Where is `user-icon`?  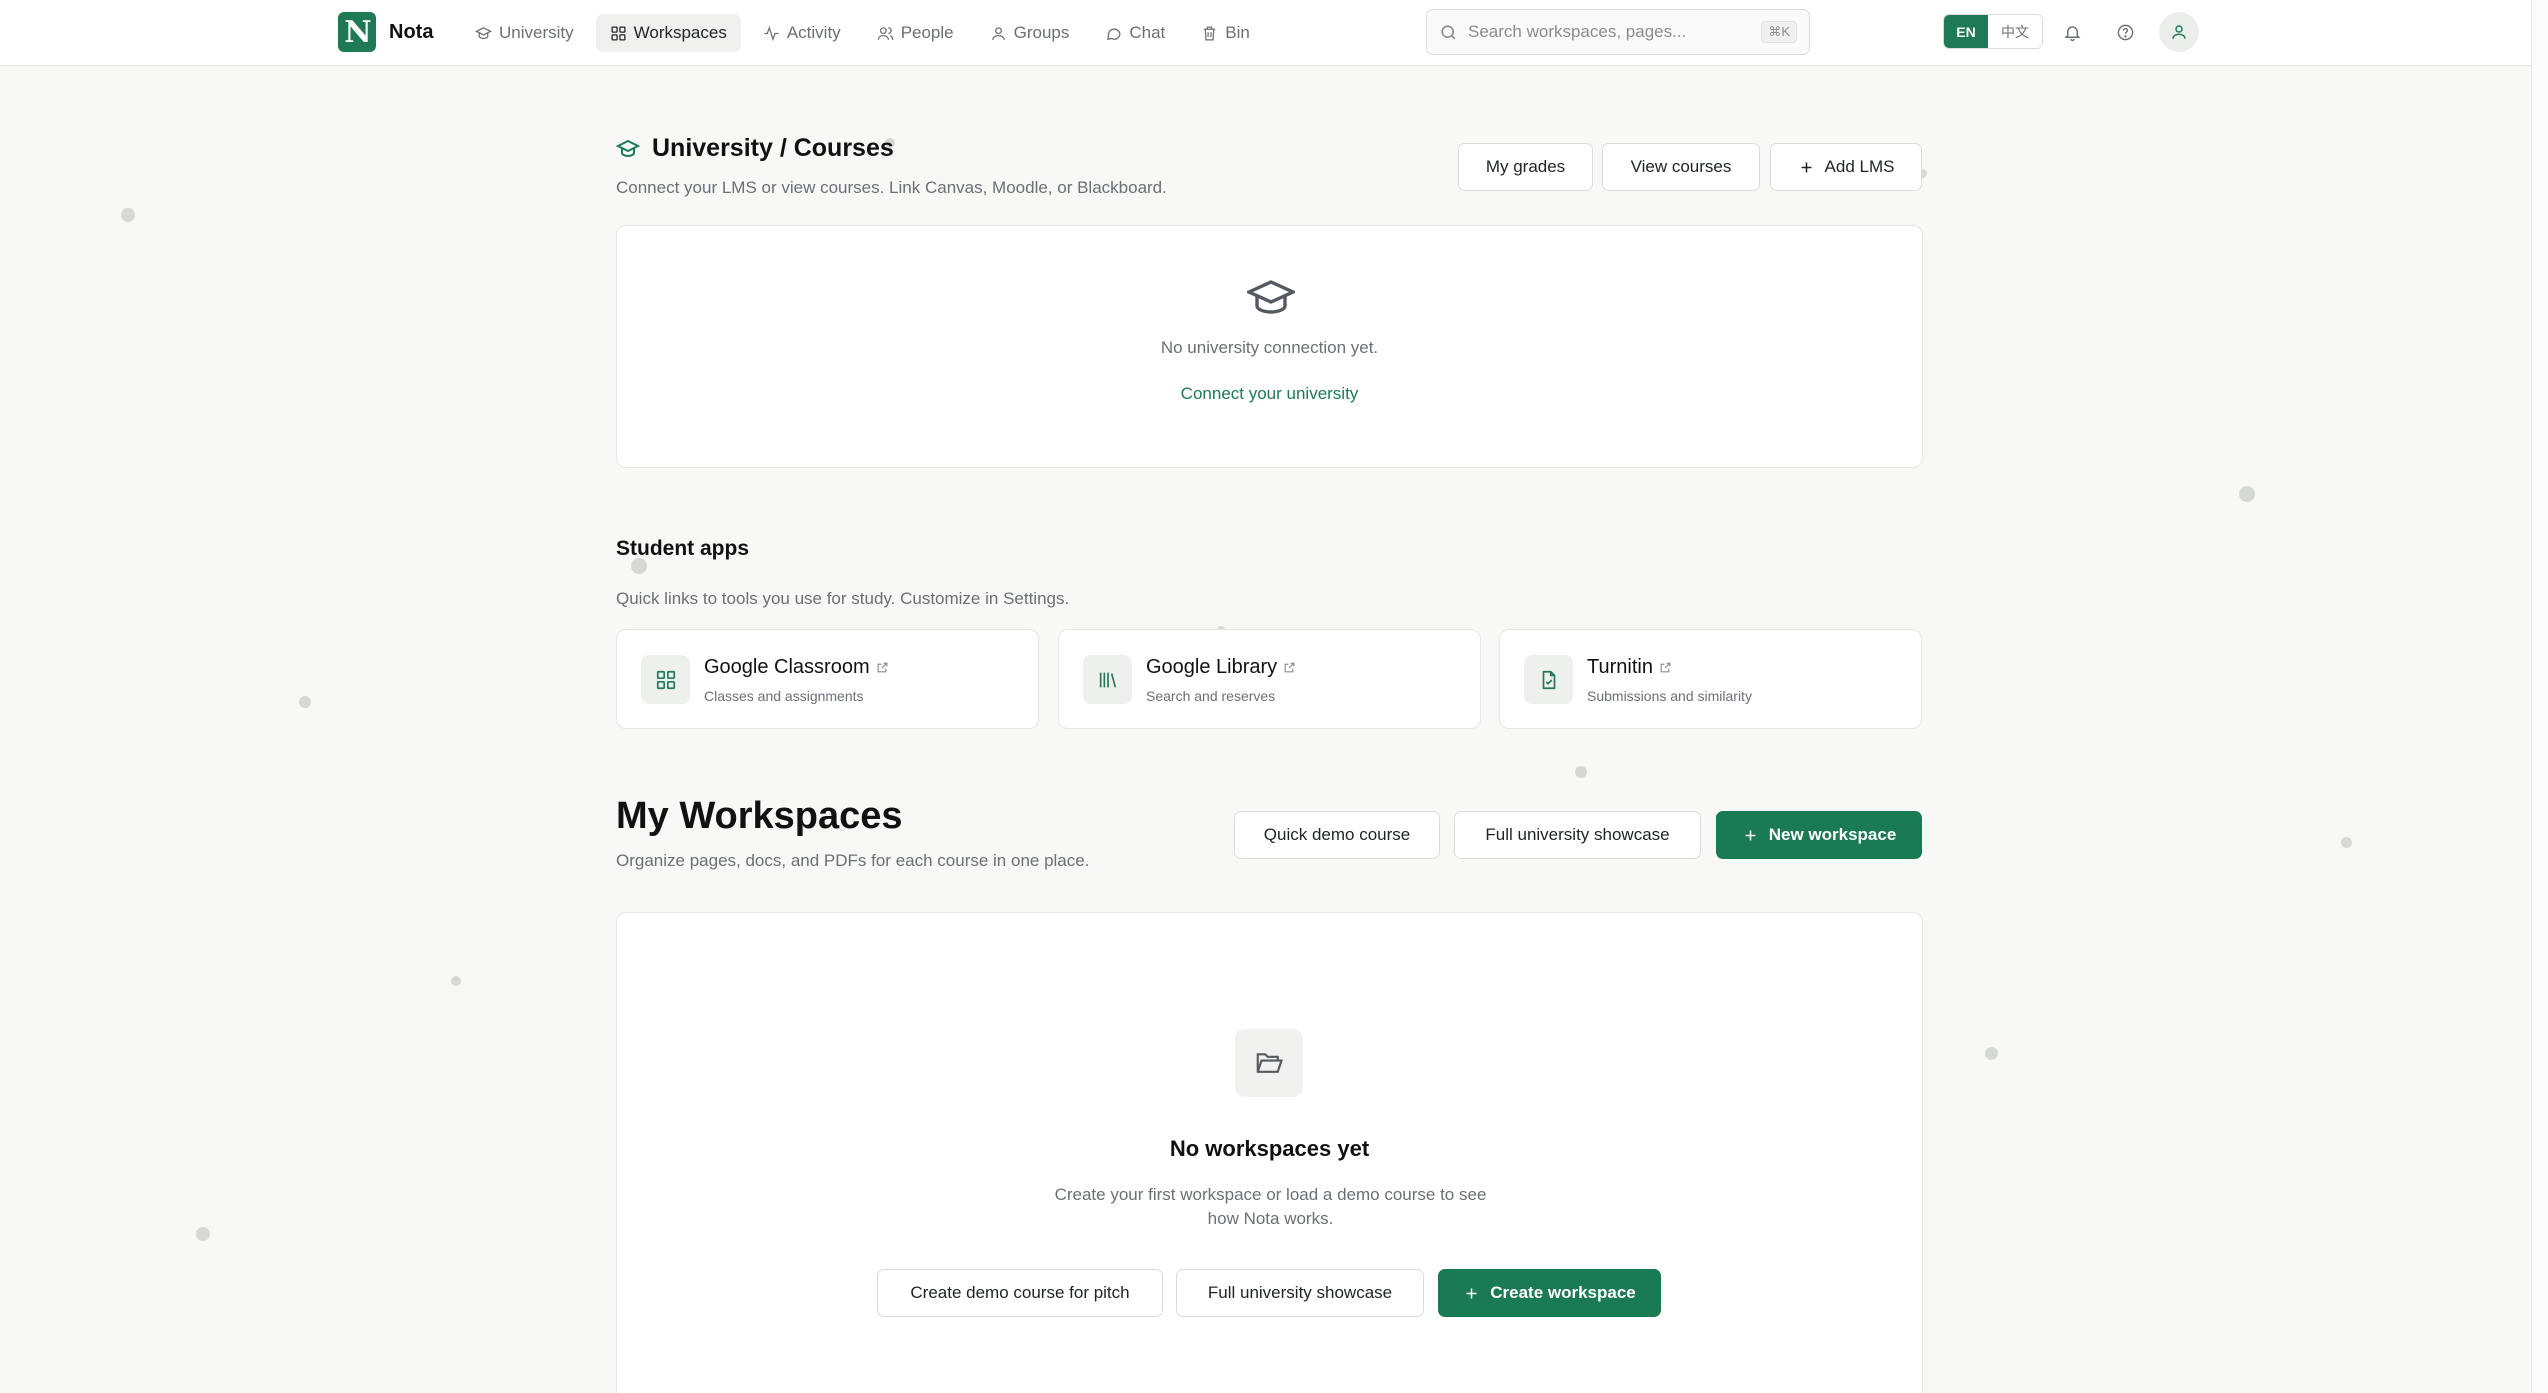
user-icon is located at coordinates (2179, 32).